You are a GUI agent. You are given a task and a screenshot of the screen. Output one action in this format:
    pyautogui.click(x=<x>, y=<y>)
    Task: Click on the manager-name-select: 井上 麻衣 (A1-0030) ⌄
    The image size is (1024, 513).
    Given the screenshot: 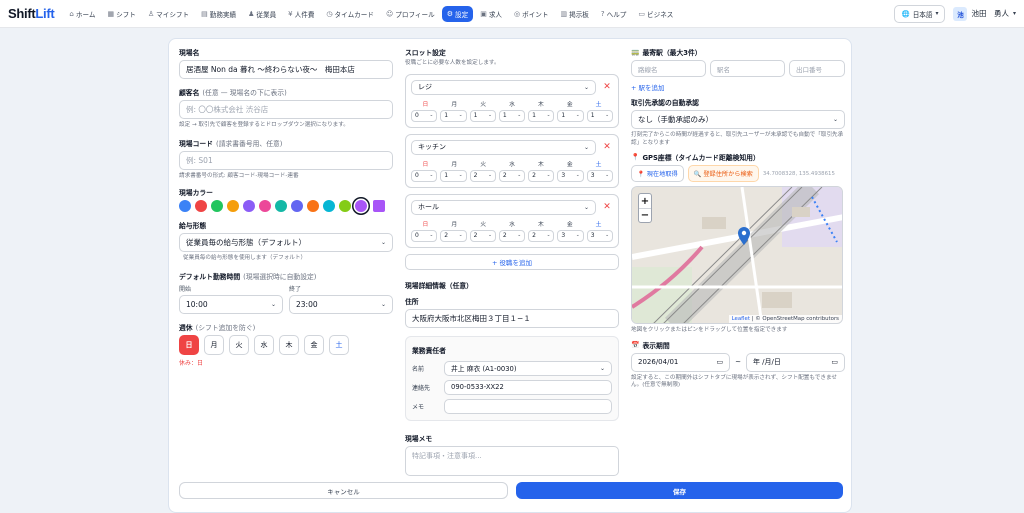 What is the action you would take?
    pyautogui.click(x=528, y=368)
    